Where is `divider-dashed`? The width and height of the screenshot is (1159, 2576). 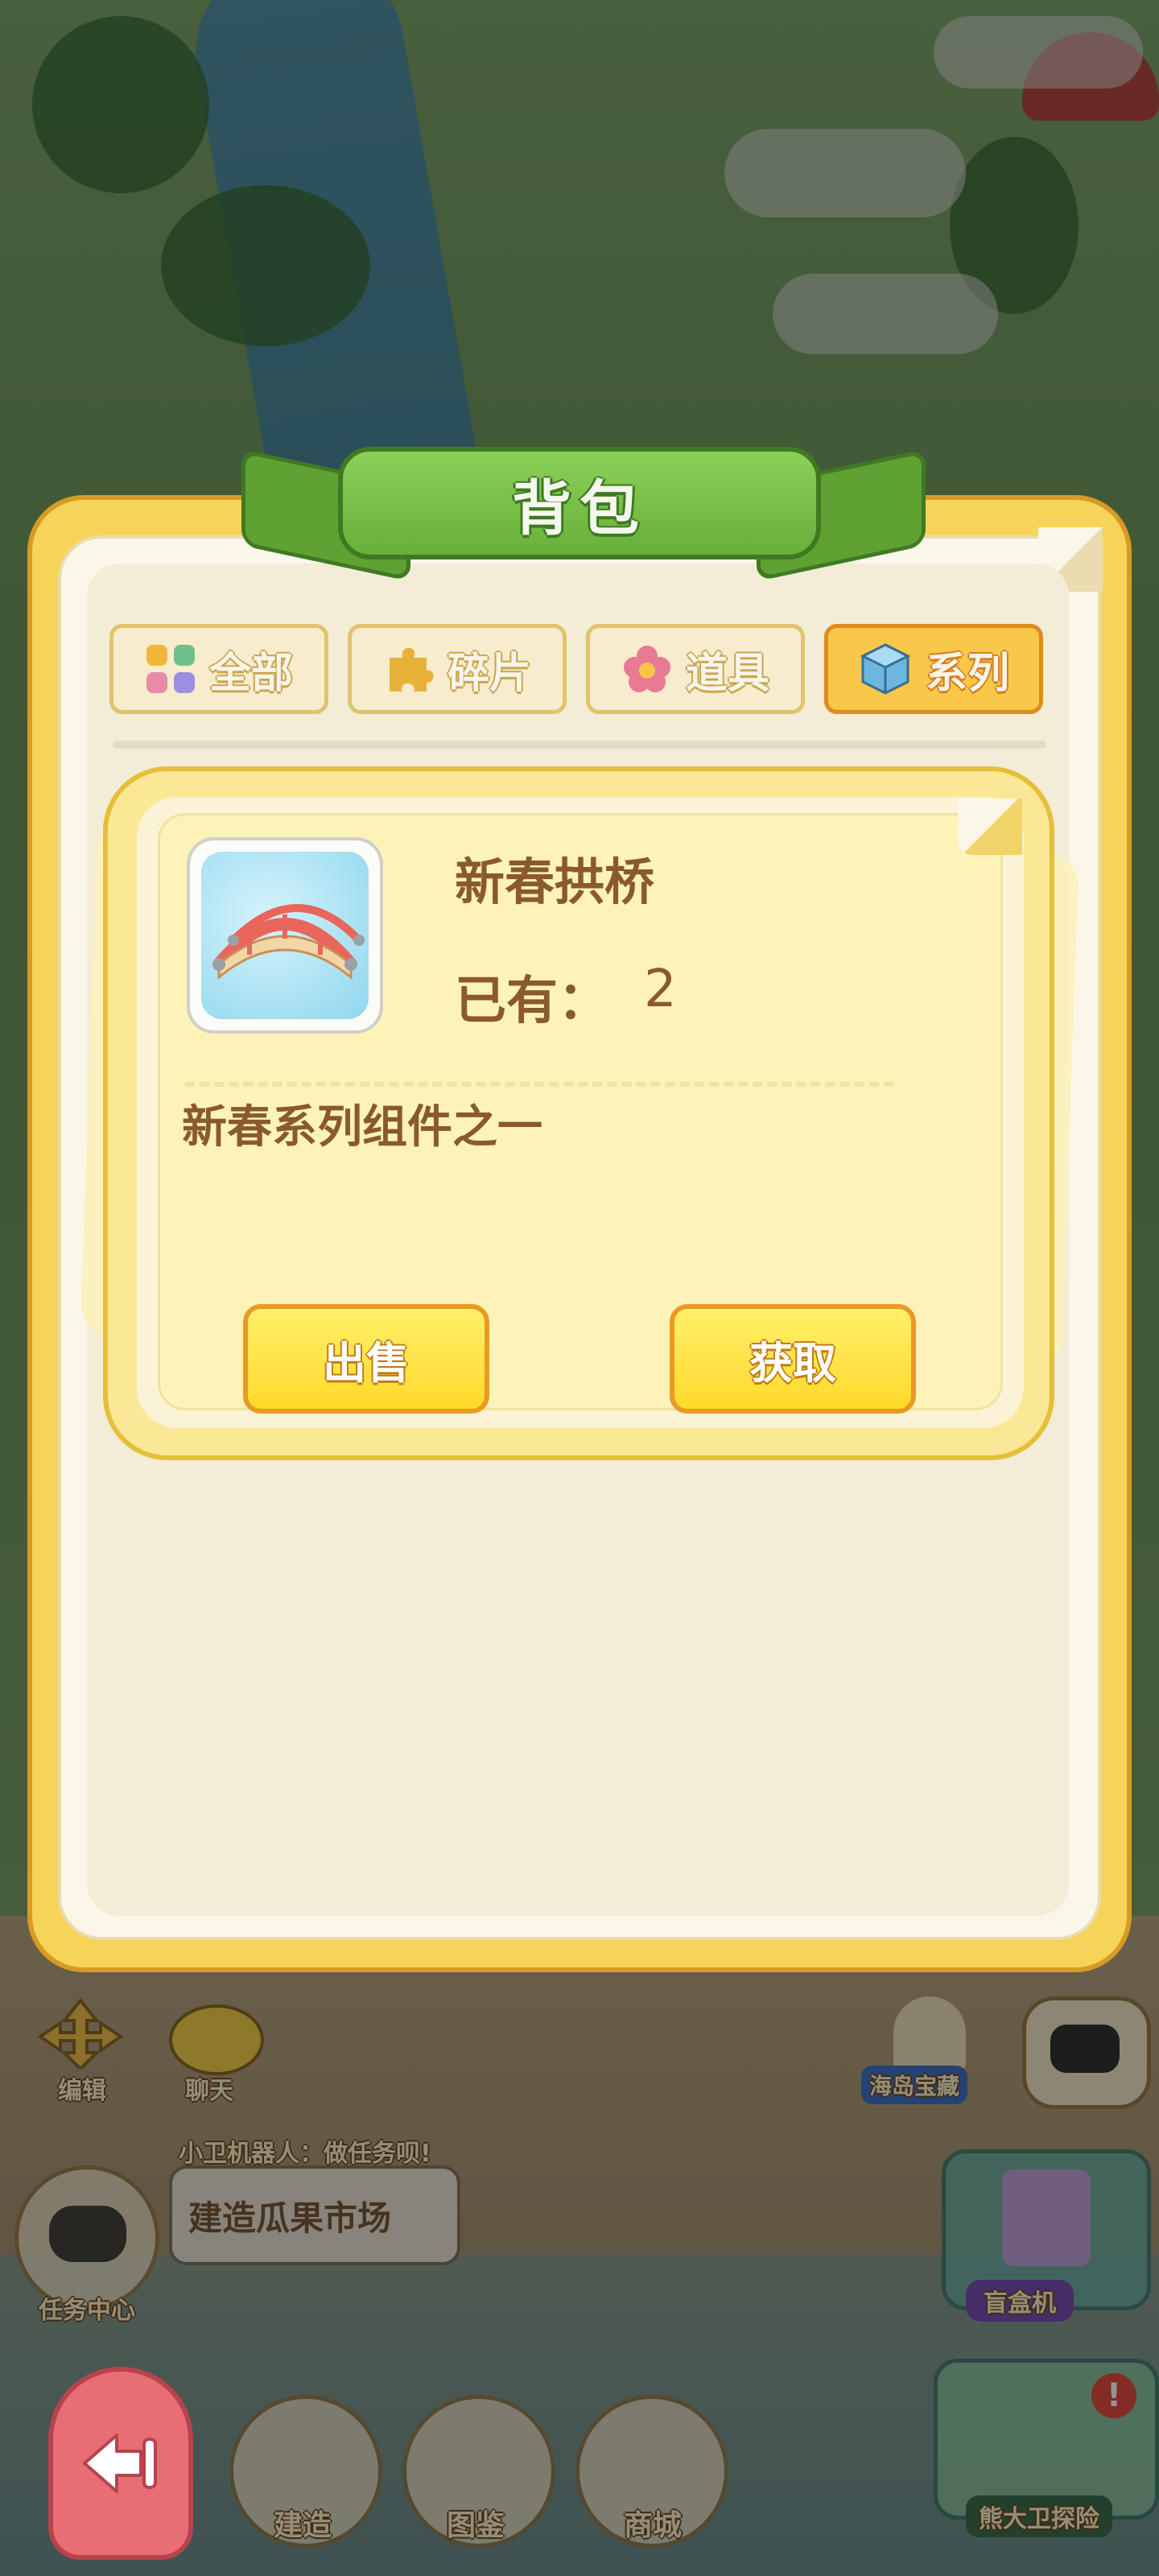
divider-dashed is located at coordinates (539, 1084).